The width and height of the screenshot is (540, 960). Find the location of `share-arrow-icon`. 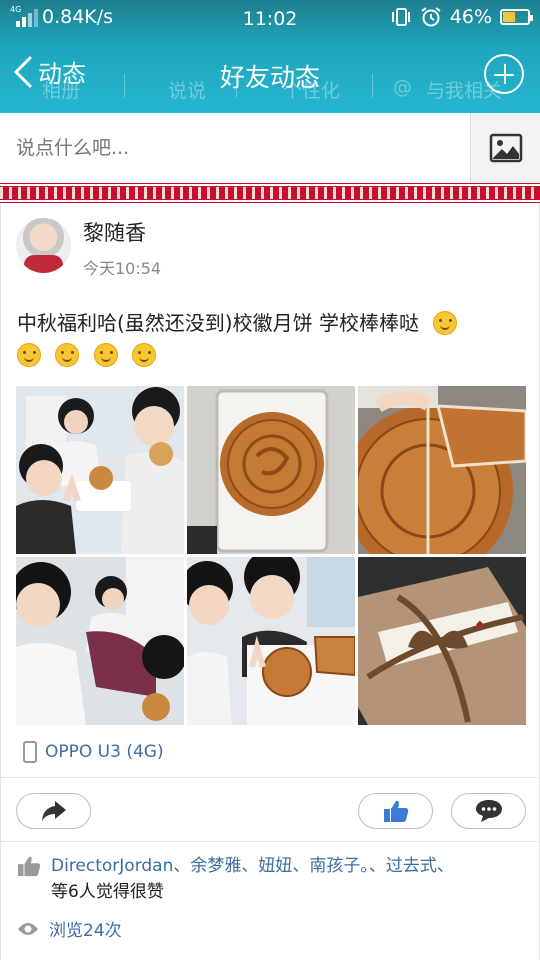

share-arrow-icon is located at coordinates (53, 811).